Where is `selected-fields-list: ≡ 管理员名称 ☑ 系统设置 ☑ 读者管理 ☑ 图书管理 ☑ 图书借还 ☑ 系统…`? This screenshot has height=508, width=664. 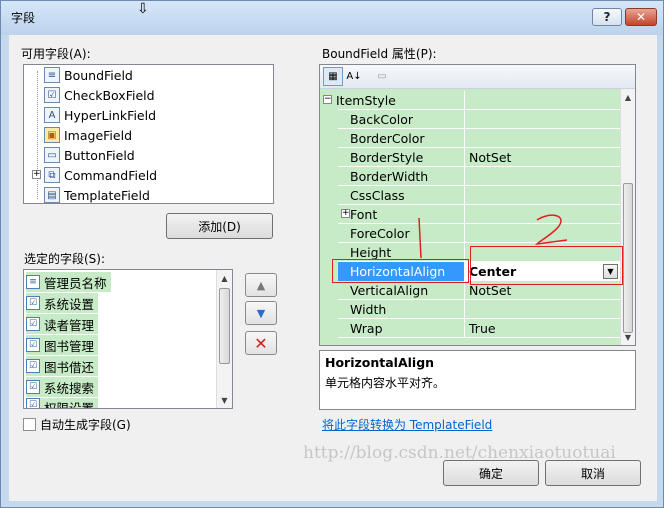 selected-fields-list: ≡ 管理员名称 ☑ 系统设置 ☑ 读者管理 ☑ 图书管理 ☑ 图书借还 ☑ 系统… is located at coordinates (128, 339).